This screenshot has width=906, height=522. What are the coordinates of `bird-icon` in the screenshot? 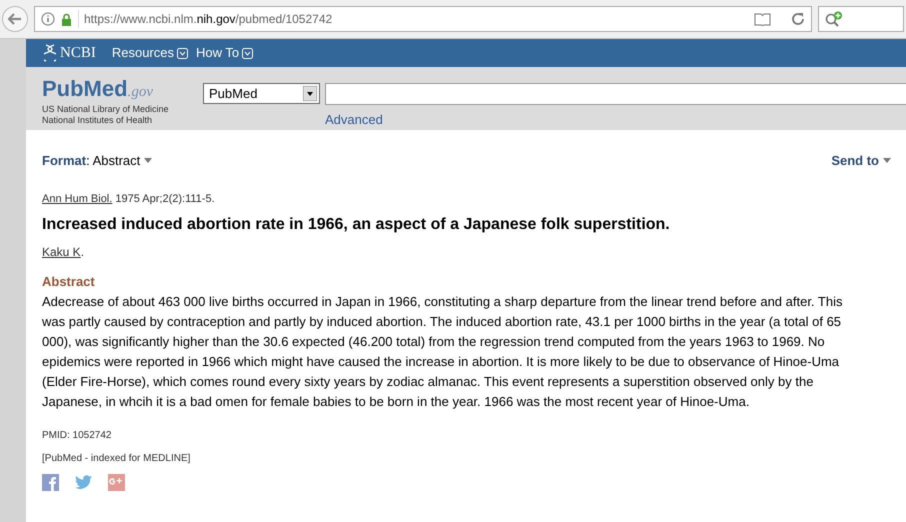 It's located at (83, 482).